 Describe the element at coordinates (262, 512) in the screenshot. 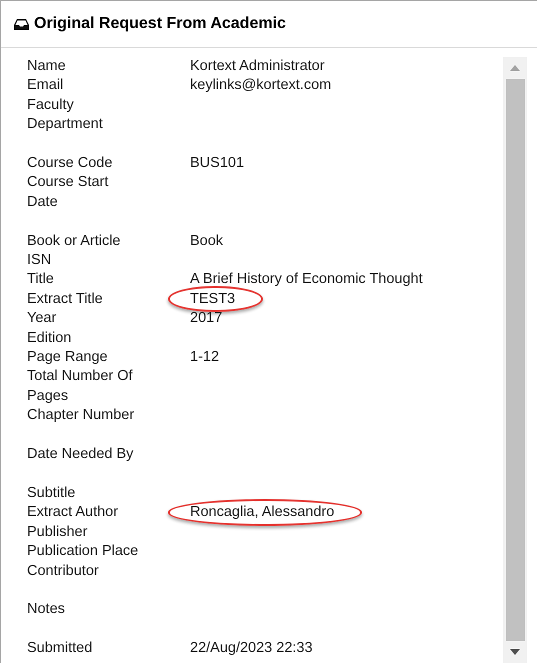

I see `field-value: Roncaglia, Alessandro` at that location.